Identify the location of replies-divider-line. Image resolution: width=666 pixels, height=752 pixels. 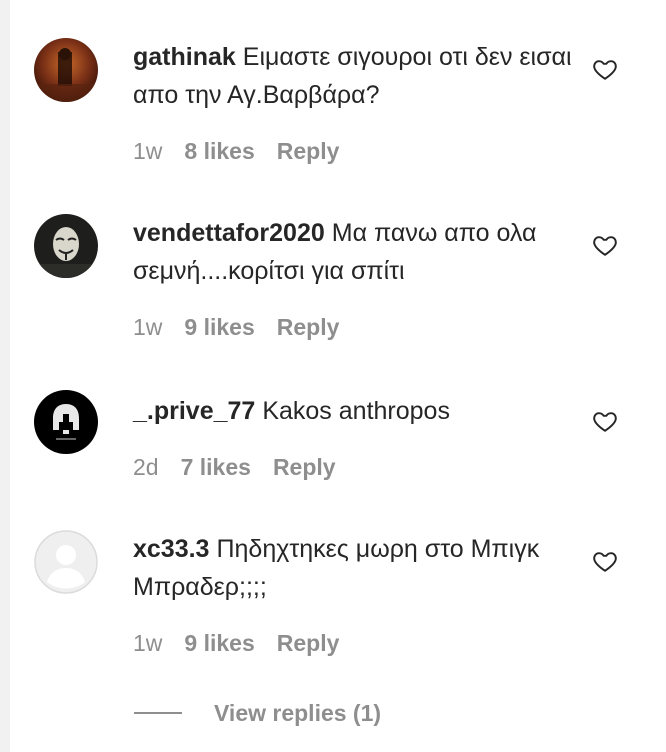
(158, 713).